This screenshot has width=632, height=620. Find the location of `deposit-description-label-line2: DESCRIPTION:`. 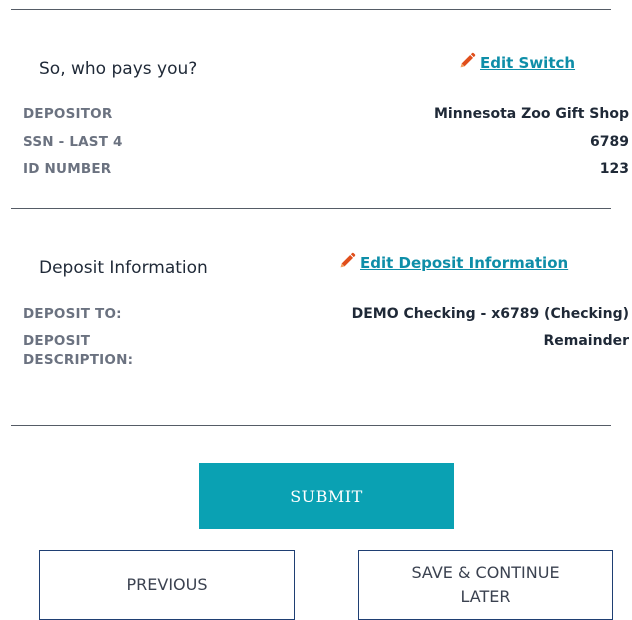

deposit-description-label-line2: DESCRIPTION: is located at coordinates (78, 360).